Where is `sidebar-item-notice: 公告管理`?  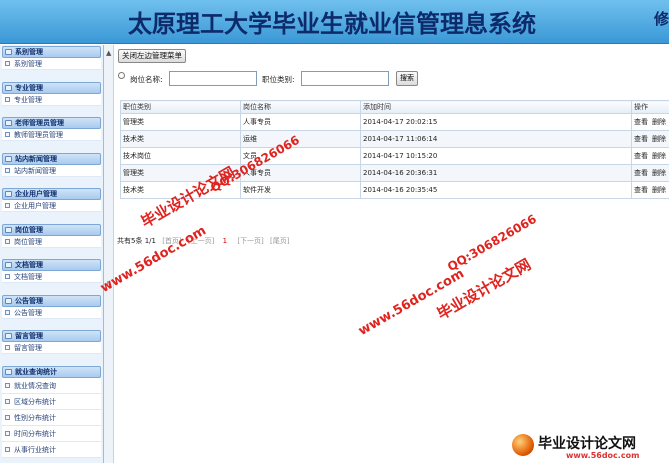
sidebar-item-notice: 公告管理 is located at coordinates (51, 312).